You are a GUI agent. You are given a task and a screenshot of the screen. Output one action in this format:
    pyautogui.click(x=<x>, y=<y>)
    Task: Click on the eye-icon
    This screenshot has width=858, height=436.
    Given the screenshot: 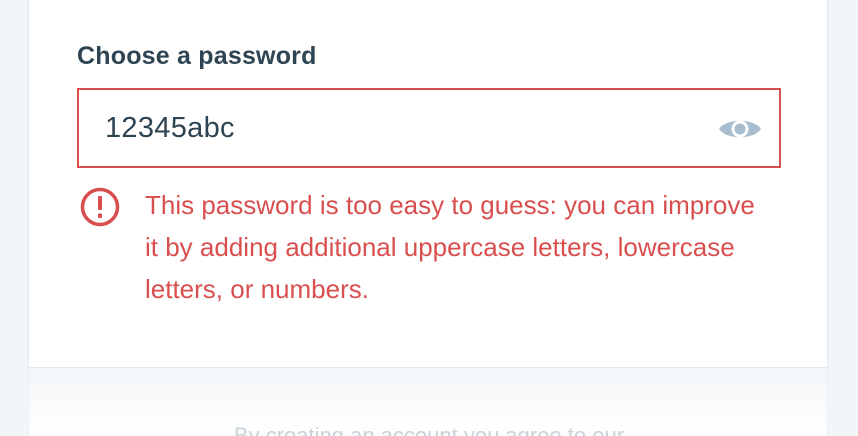 What is the action you would take?
    pyautogui.click(x=740, y=129)
    